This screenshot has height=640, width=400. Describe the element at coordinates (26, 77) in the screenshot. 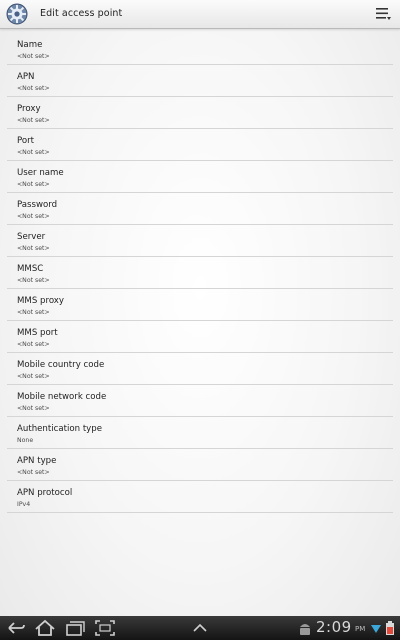

I see `setting-label: APN` at that location.